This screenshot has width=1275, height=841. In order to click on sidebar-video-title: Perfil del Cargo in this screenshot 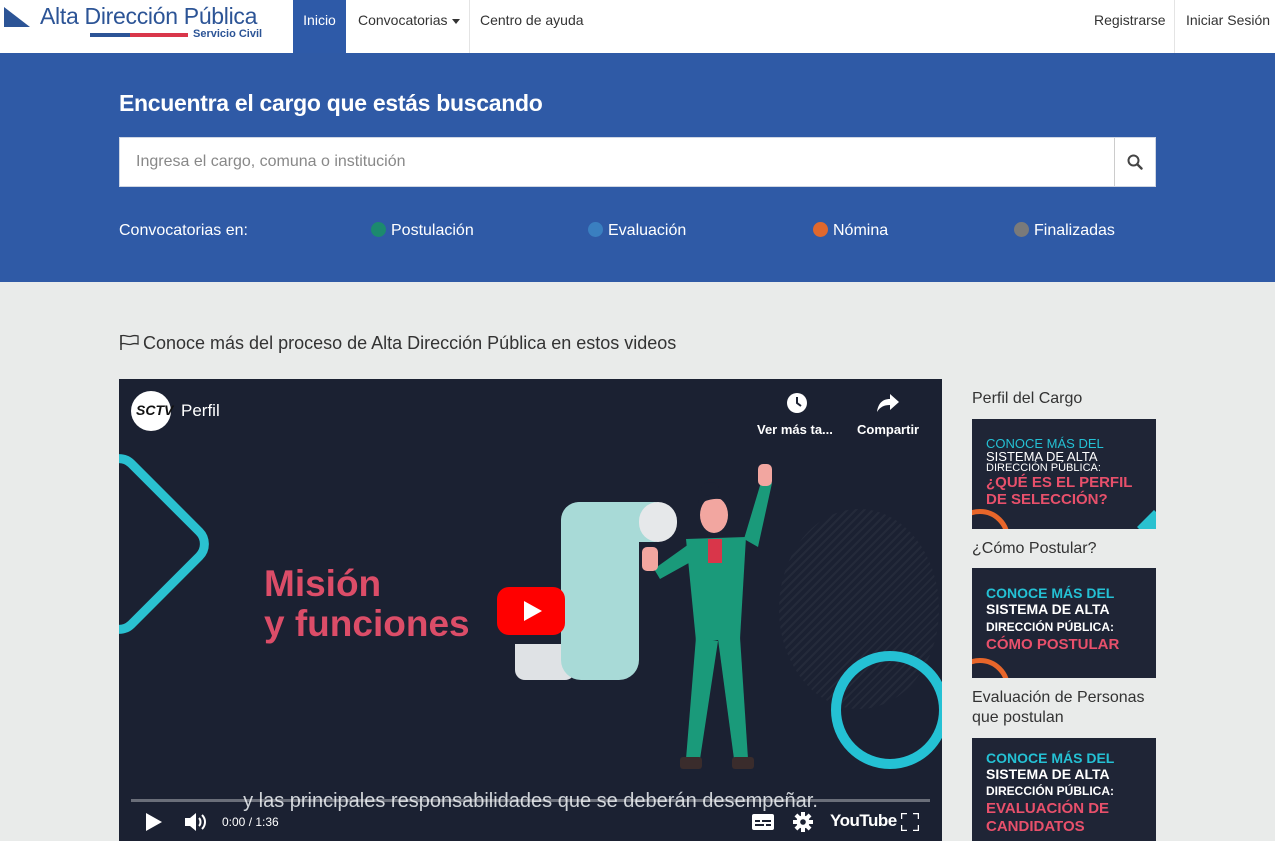, I will do `click(1067, 399)`.